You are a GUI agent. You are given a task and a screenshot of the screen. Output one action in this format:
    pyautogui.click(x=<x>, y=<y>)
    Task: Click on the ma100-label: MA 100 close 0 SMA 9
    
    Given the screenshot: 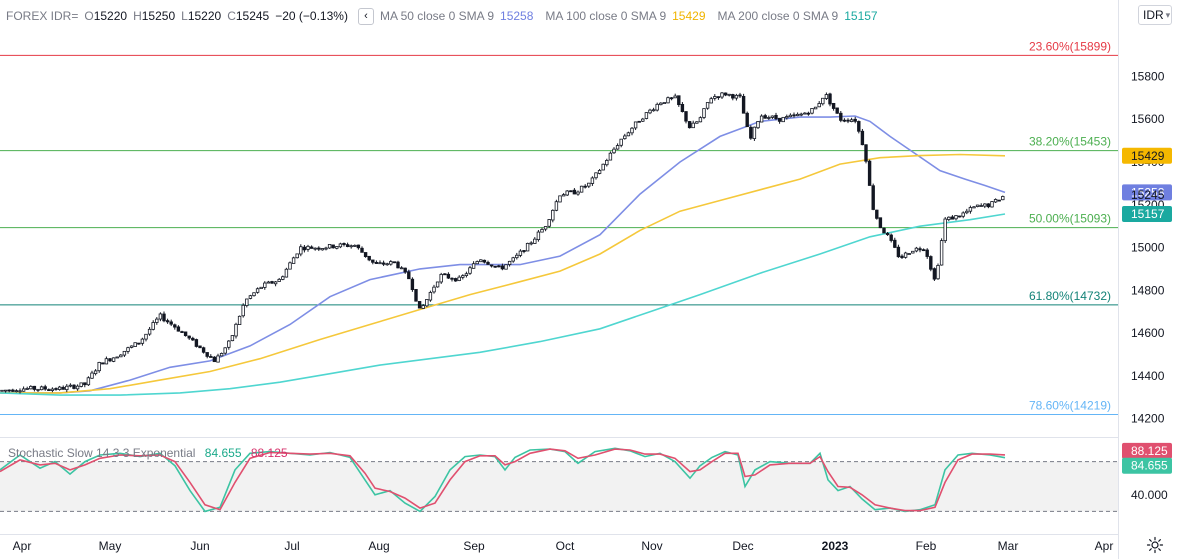 What is the action you would take?
    pyautogui.click(x=605, y=16)
    